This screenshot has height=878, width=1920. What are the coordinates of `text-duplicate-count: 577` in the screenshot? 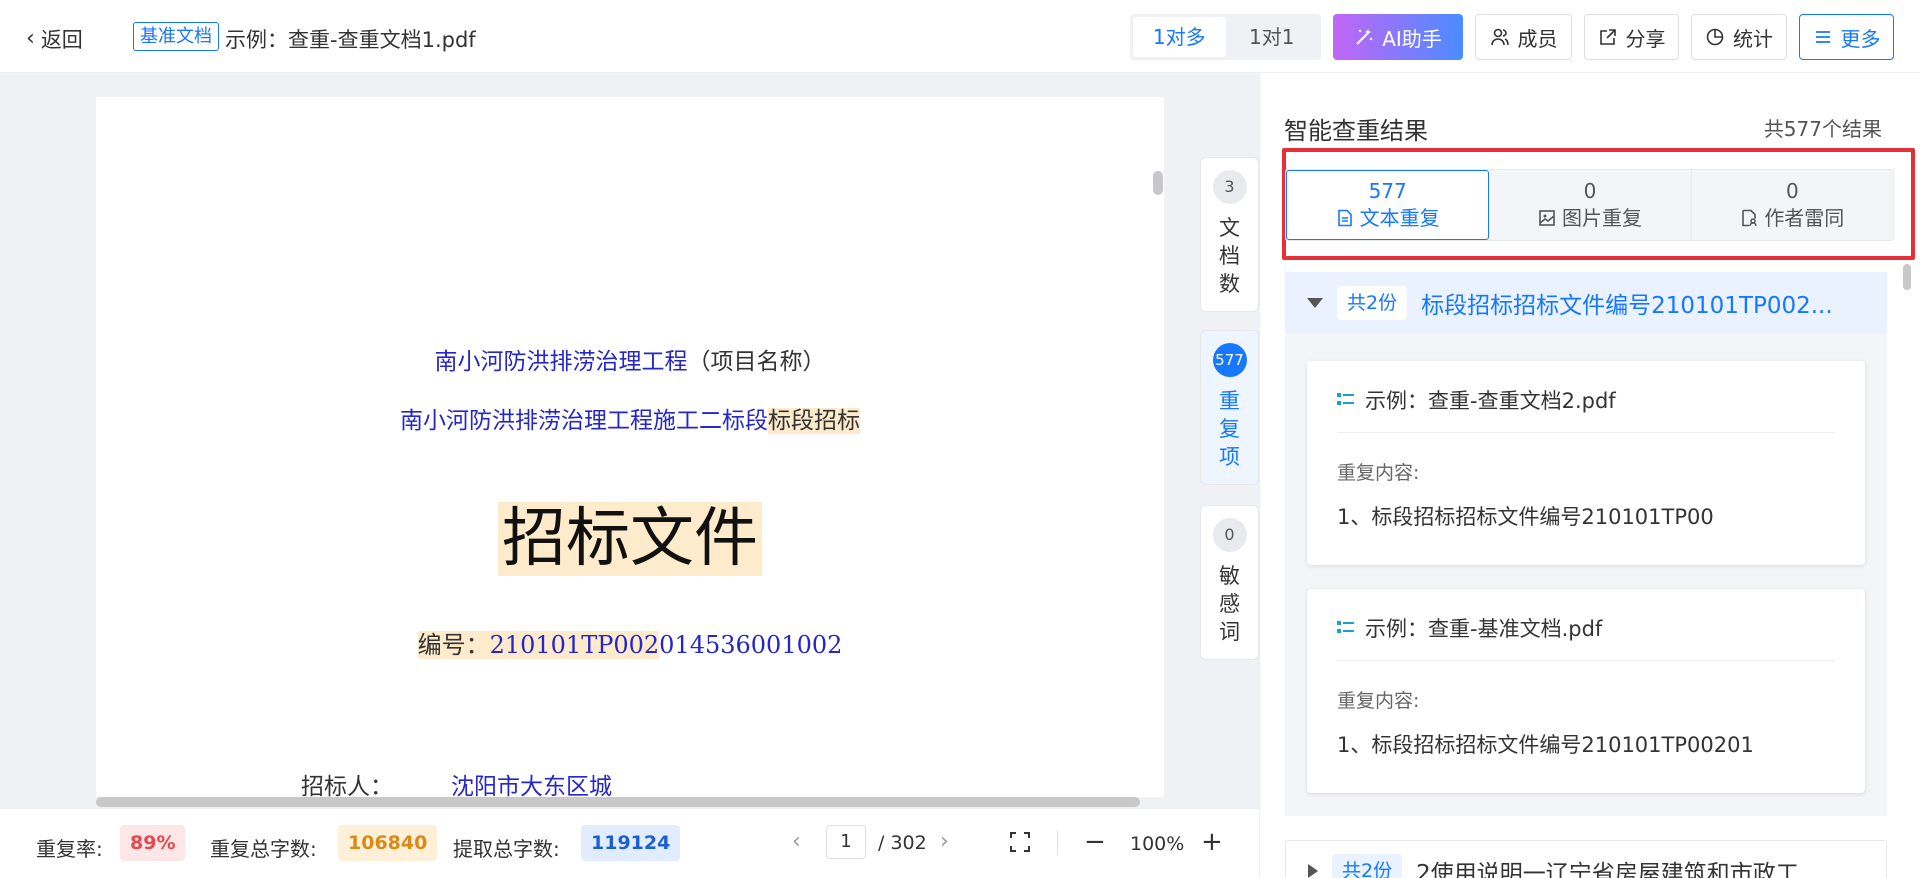 It's located at (1387, 191).